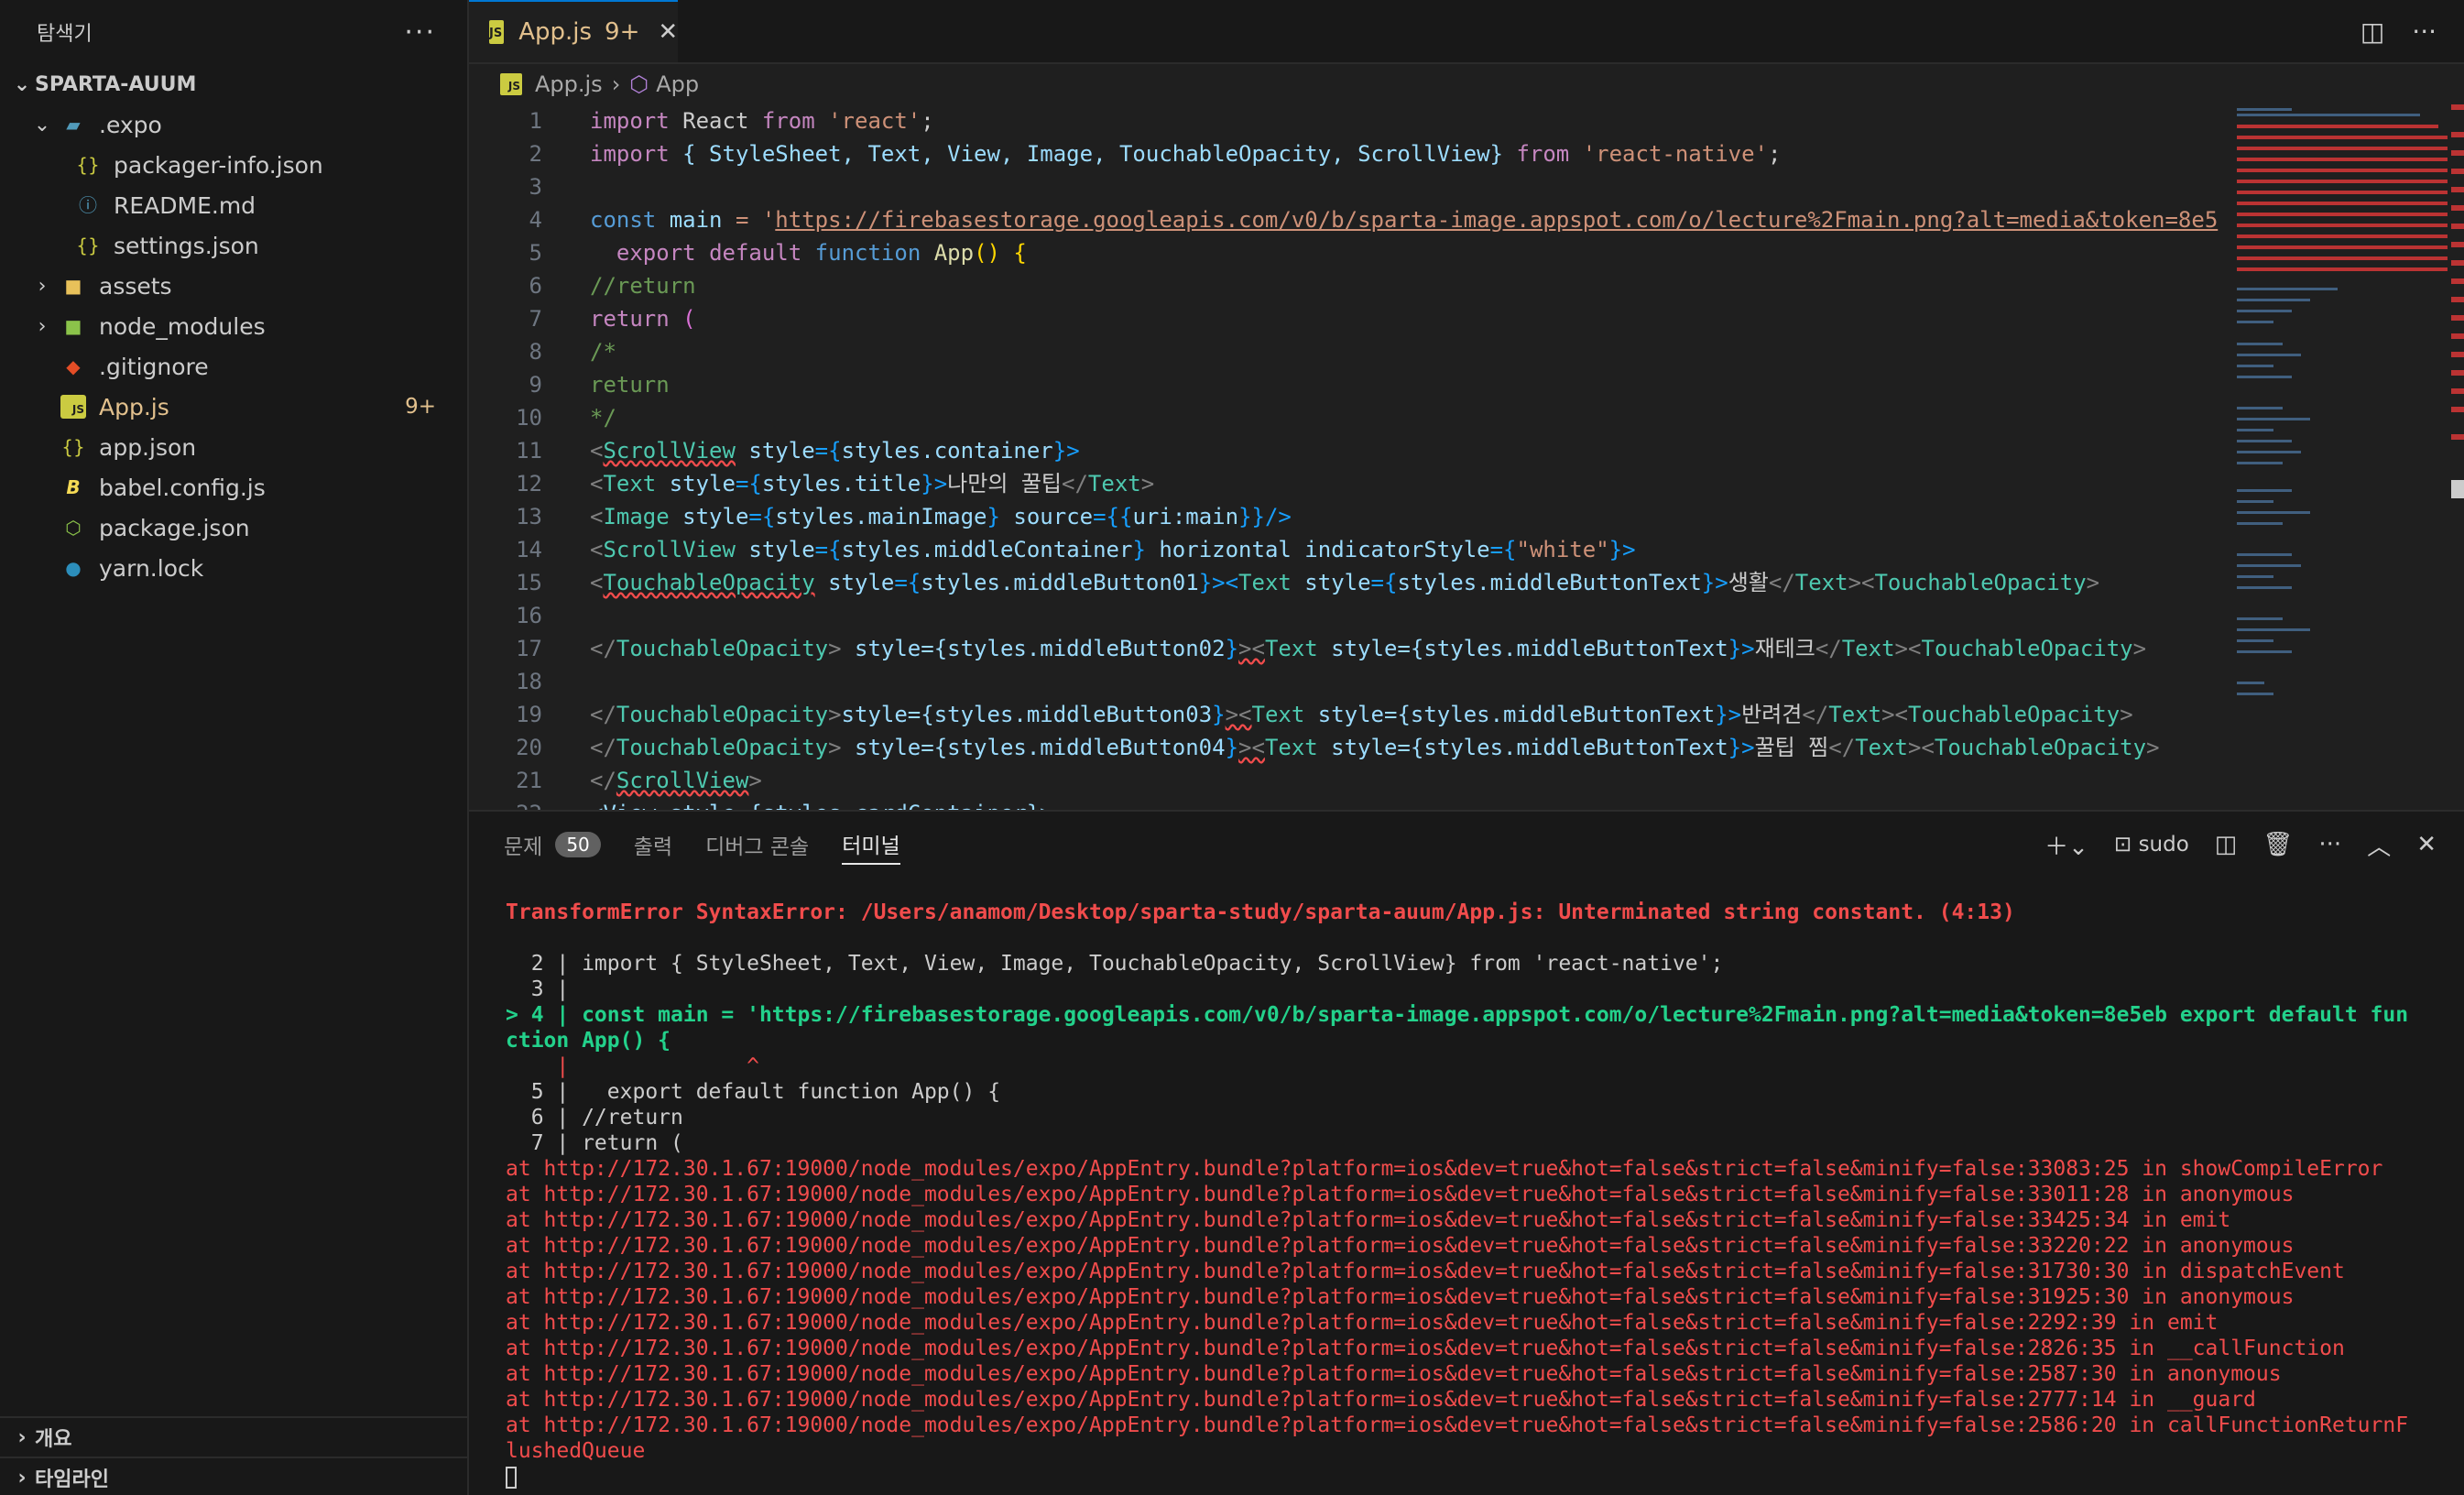 The image size is (2464, 1495). What do you see at coordinates (233, 366) in the screenshot?
I see `tree-item-gitignore: ◆ .gitignore` at bounding box center [233, 366].